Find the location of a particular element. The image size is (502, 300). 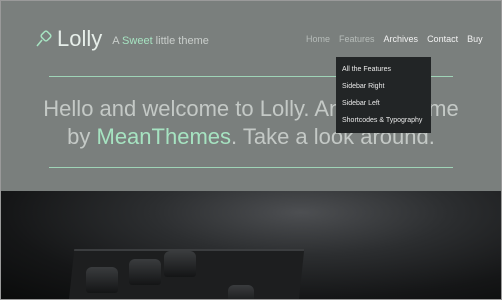

main-nav: Home Features Archives Contact Buy is located at coordinates (394, 39).